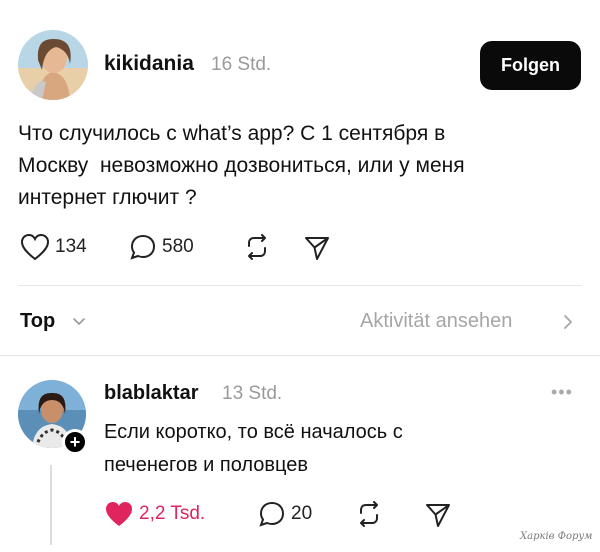 The width and height of the screenshot is (600, 552). I want to click on reply-time: 13 Std., so click(252, 393).